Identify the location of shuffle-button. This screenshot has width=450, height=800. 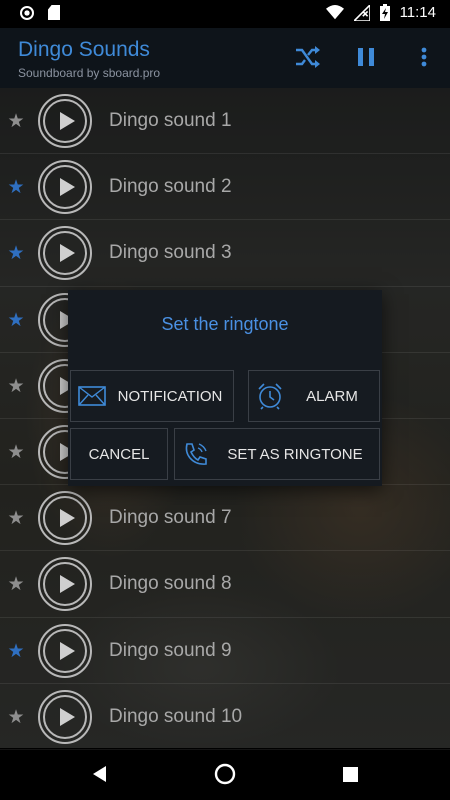
(308, 57).